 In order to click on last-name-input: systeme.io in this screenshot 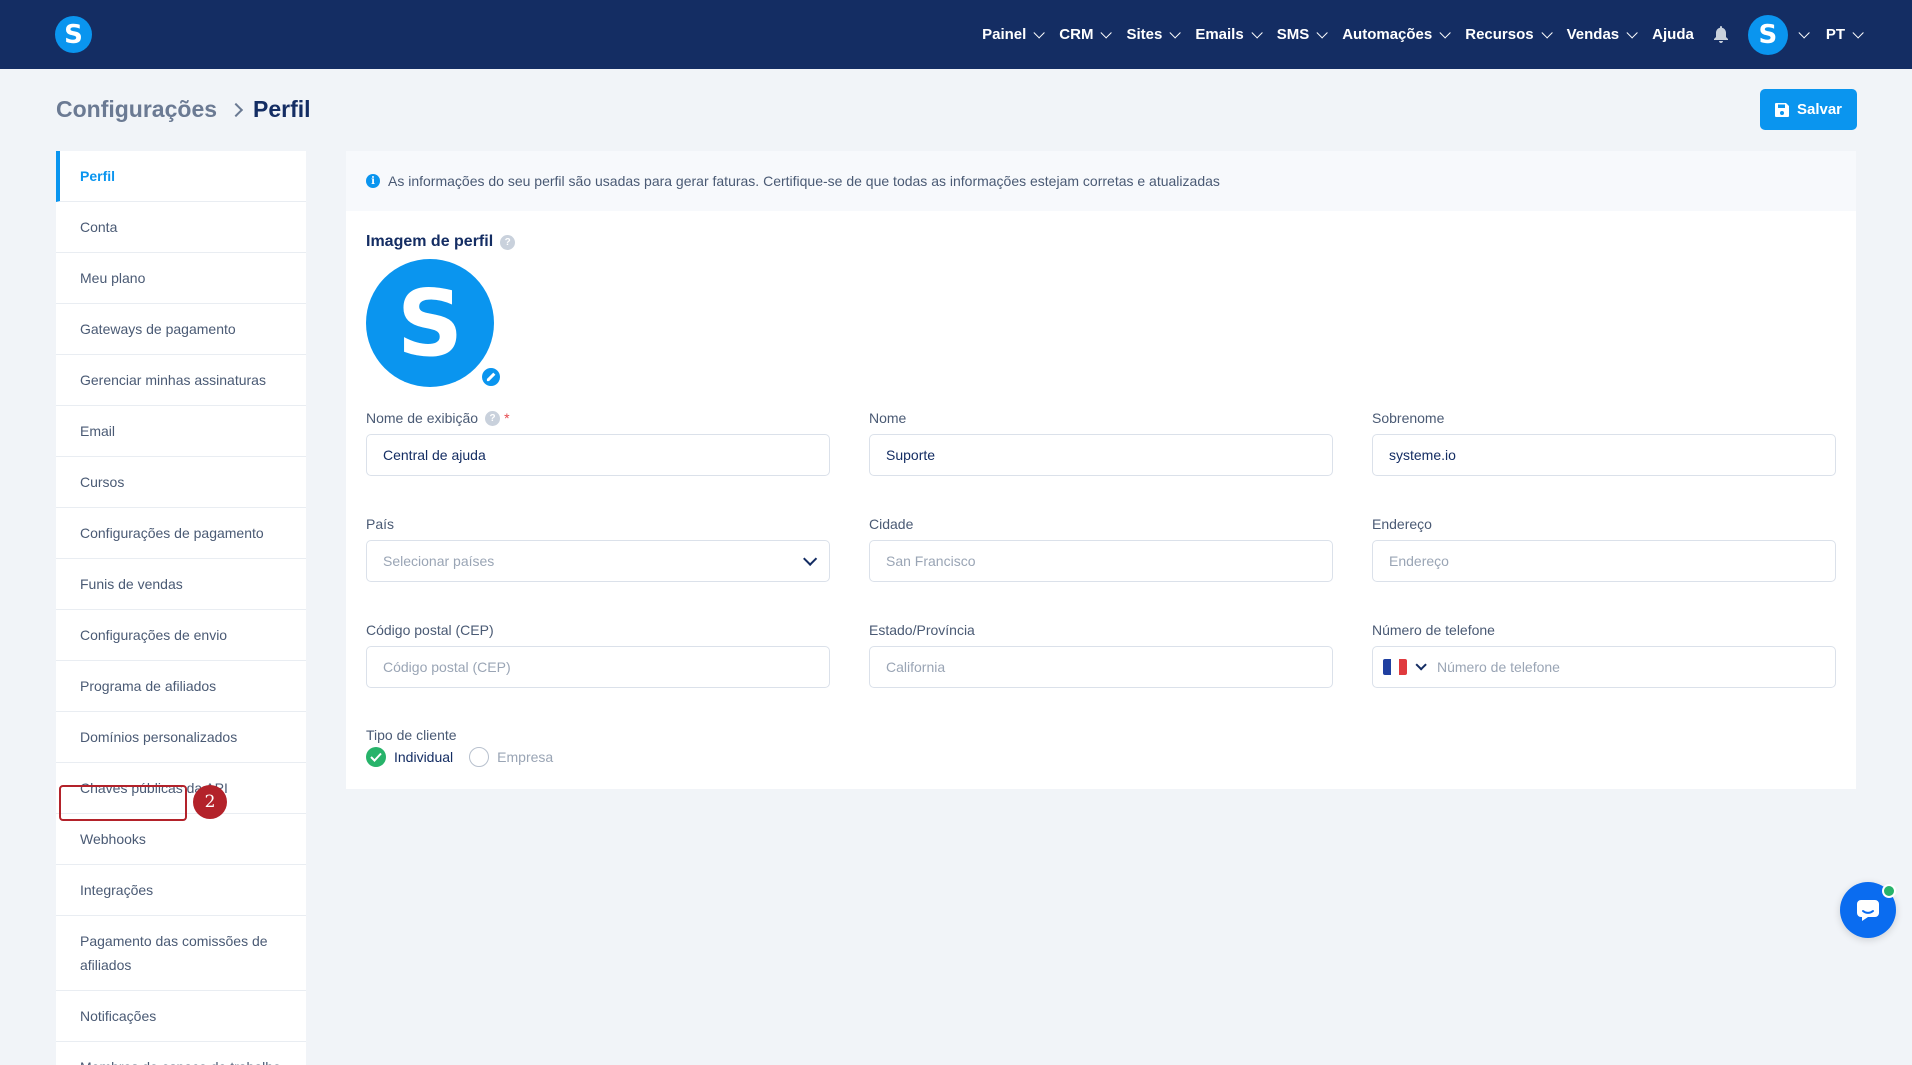, I will do `click(1604, 455)`.